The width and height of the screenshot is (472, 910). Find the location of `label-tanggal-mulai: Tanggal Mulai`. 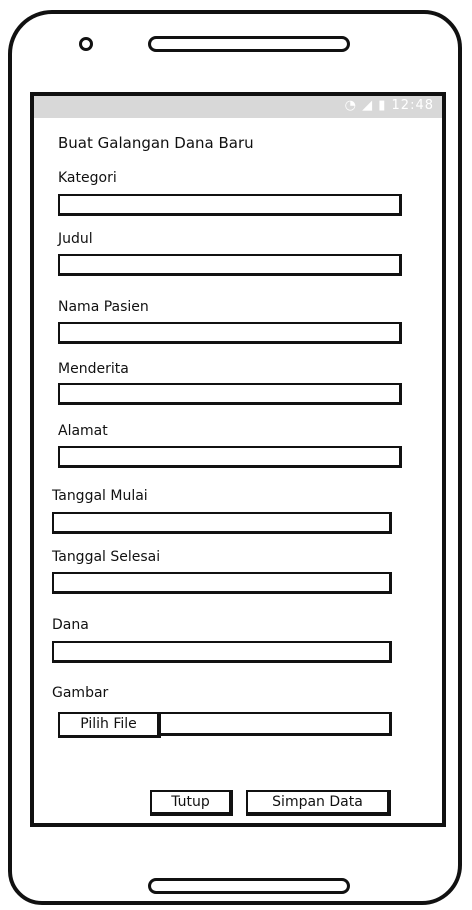

label-tanggal-mulai: Tanggal Mulai is located at coordinates (100, 496).